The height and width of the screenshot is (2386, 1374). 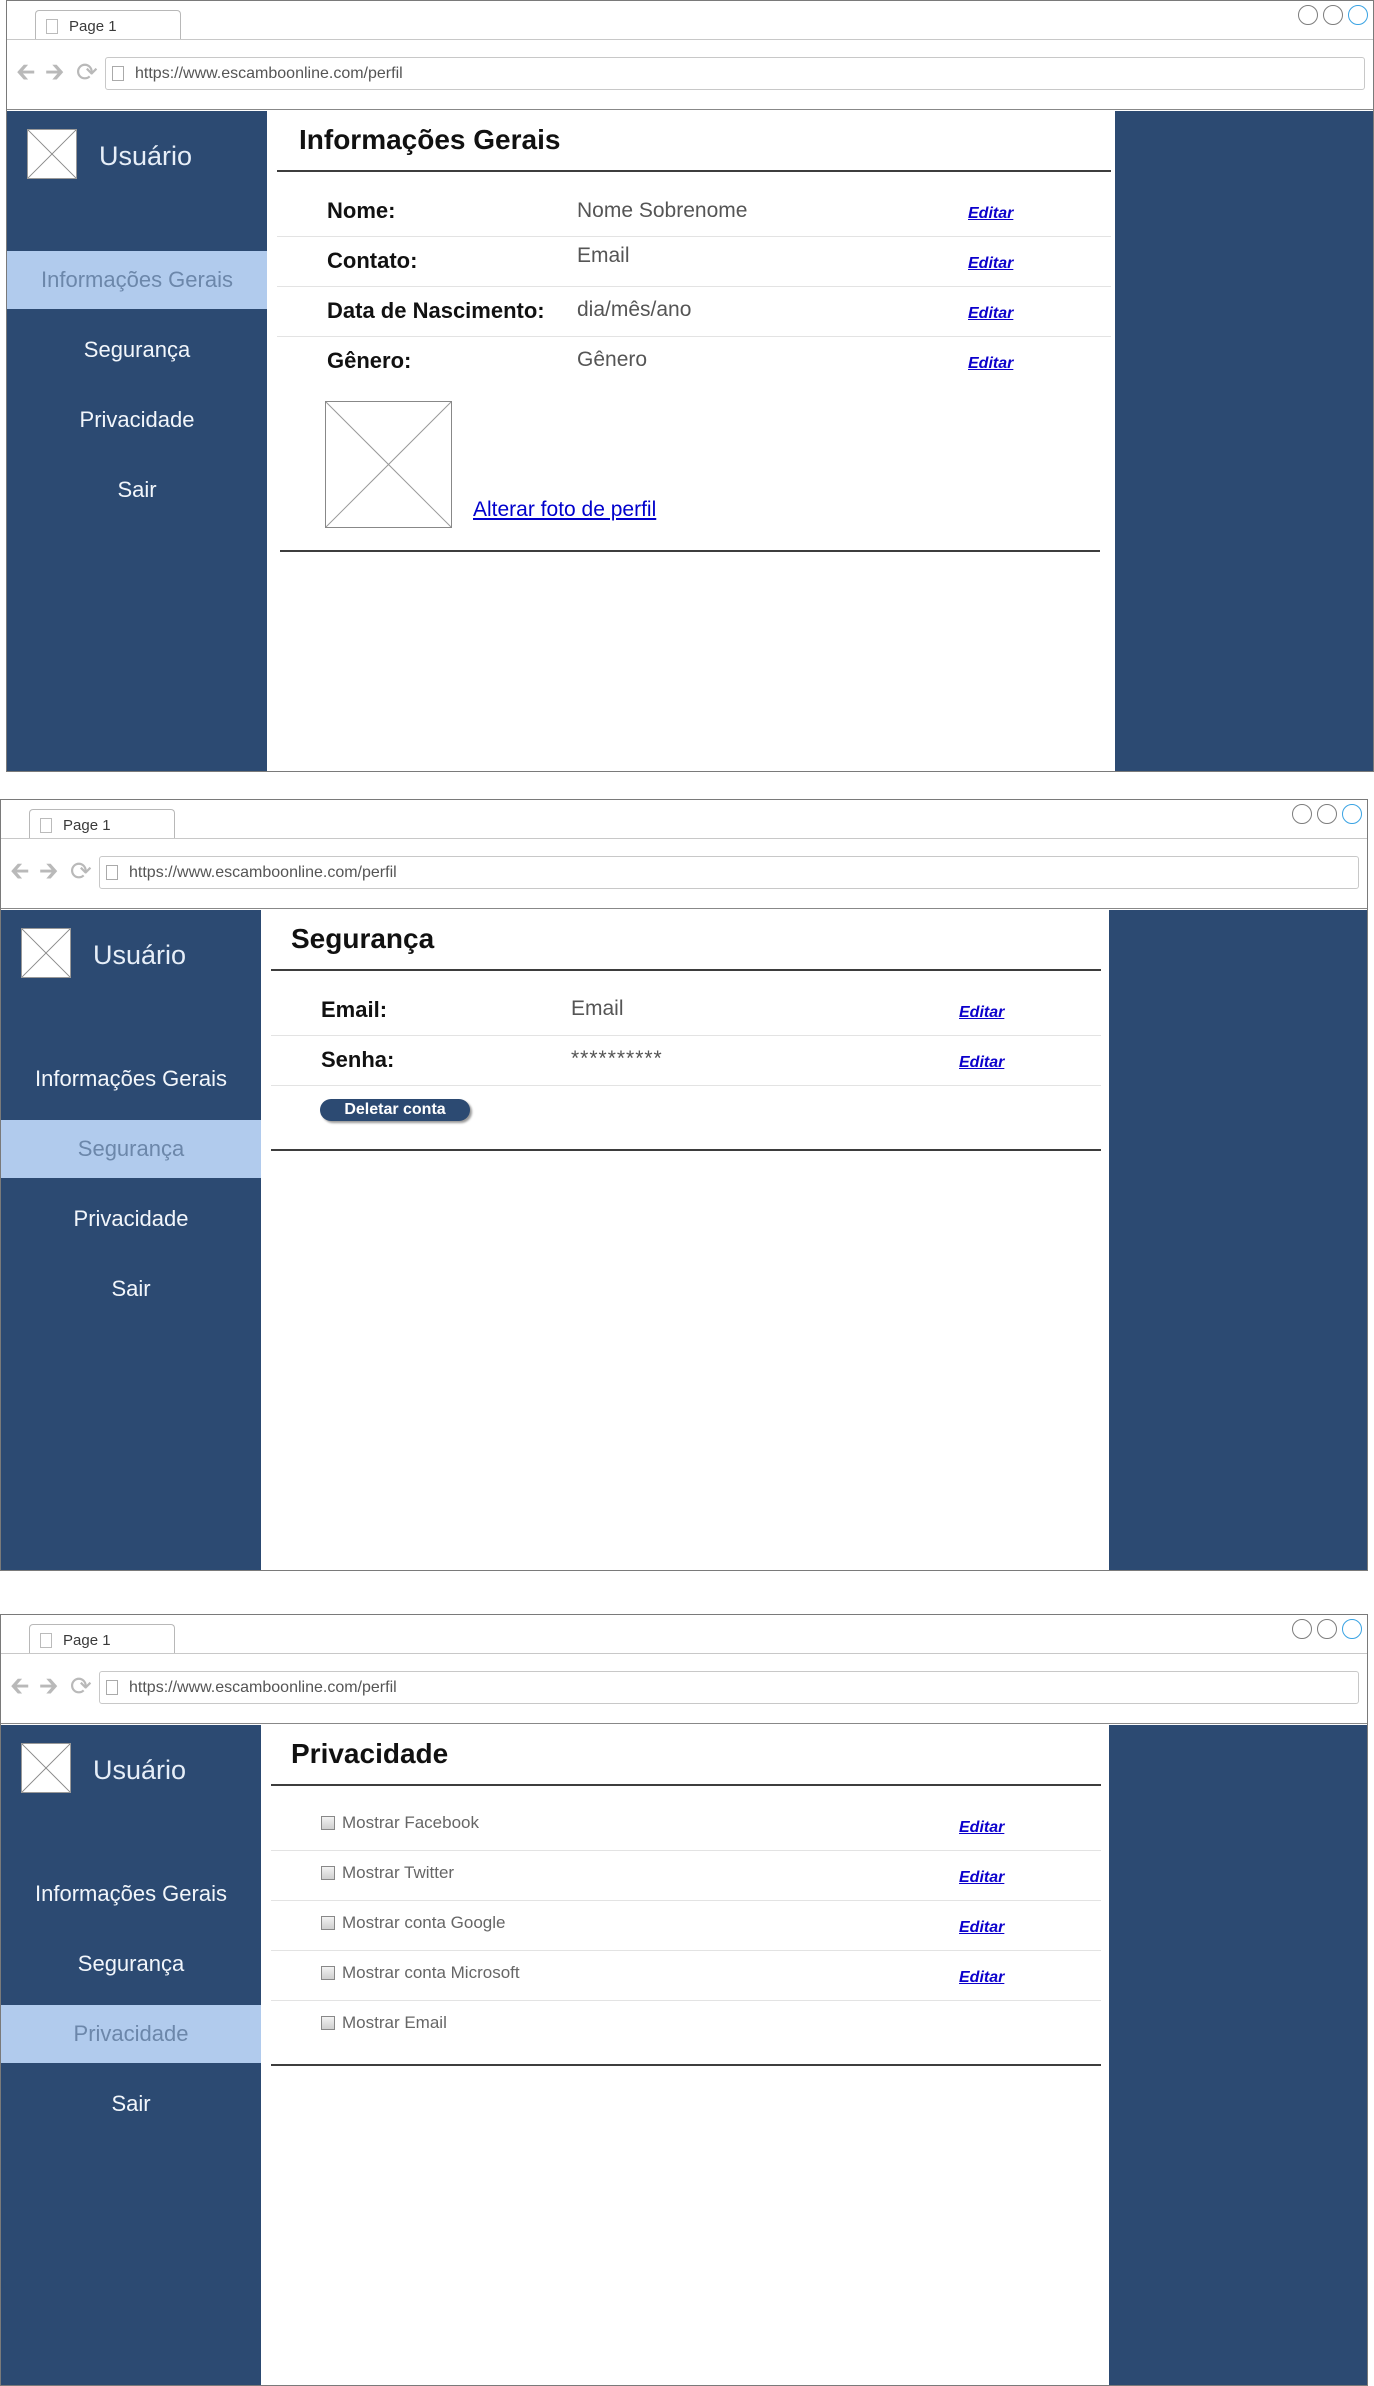 I want to click on facebook-checkbox, so click(x=328, y=1823).